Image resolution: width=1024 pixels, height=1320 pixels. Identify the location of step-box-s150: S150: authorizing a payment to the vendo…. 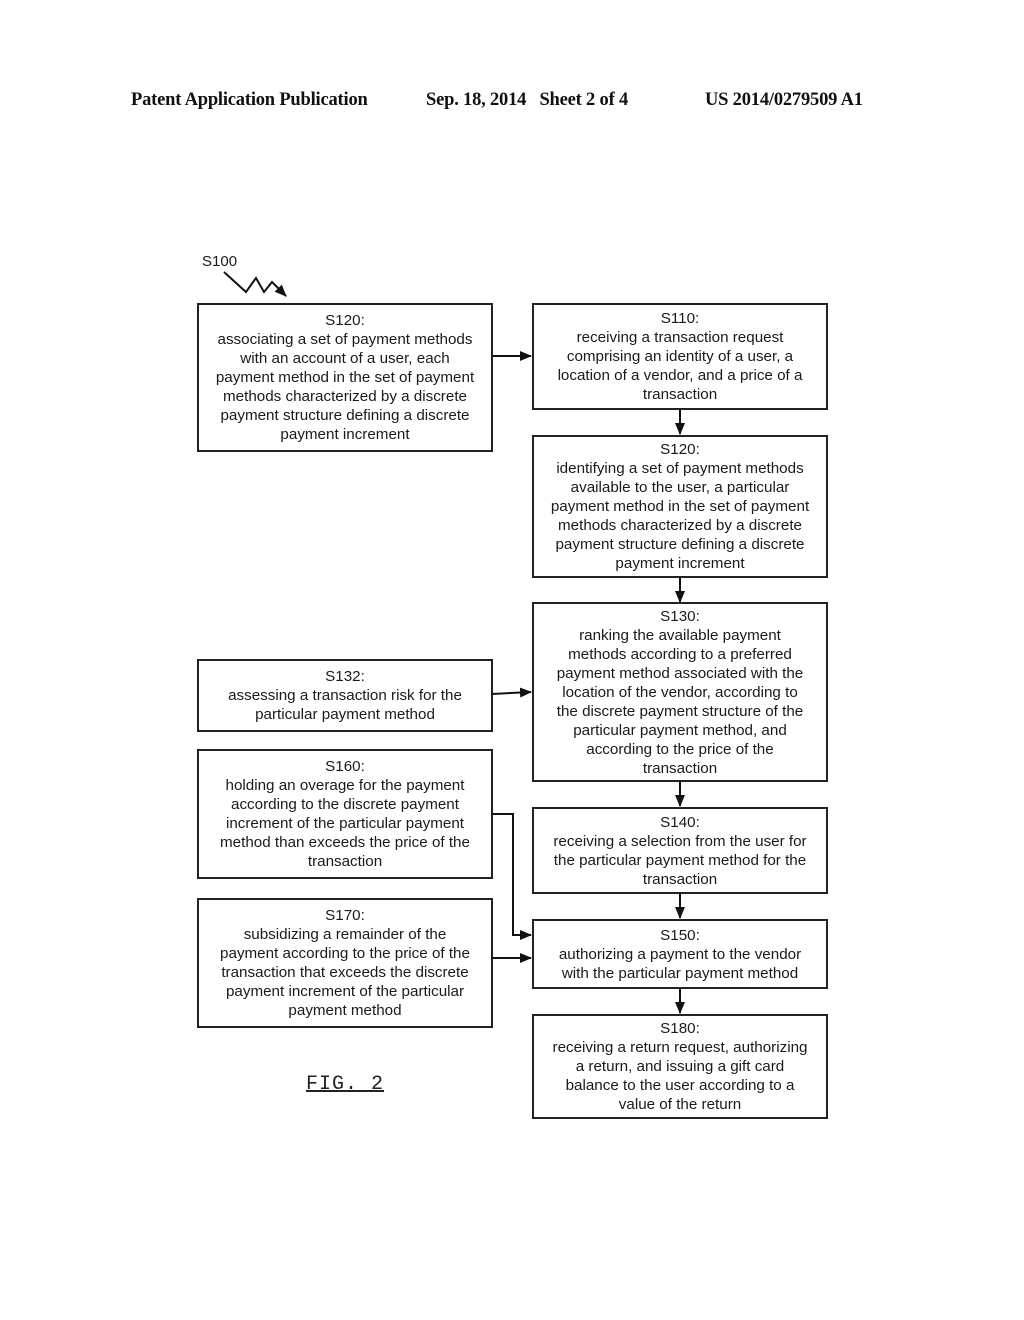
(680, 954).